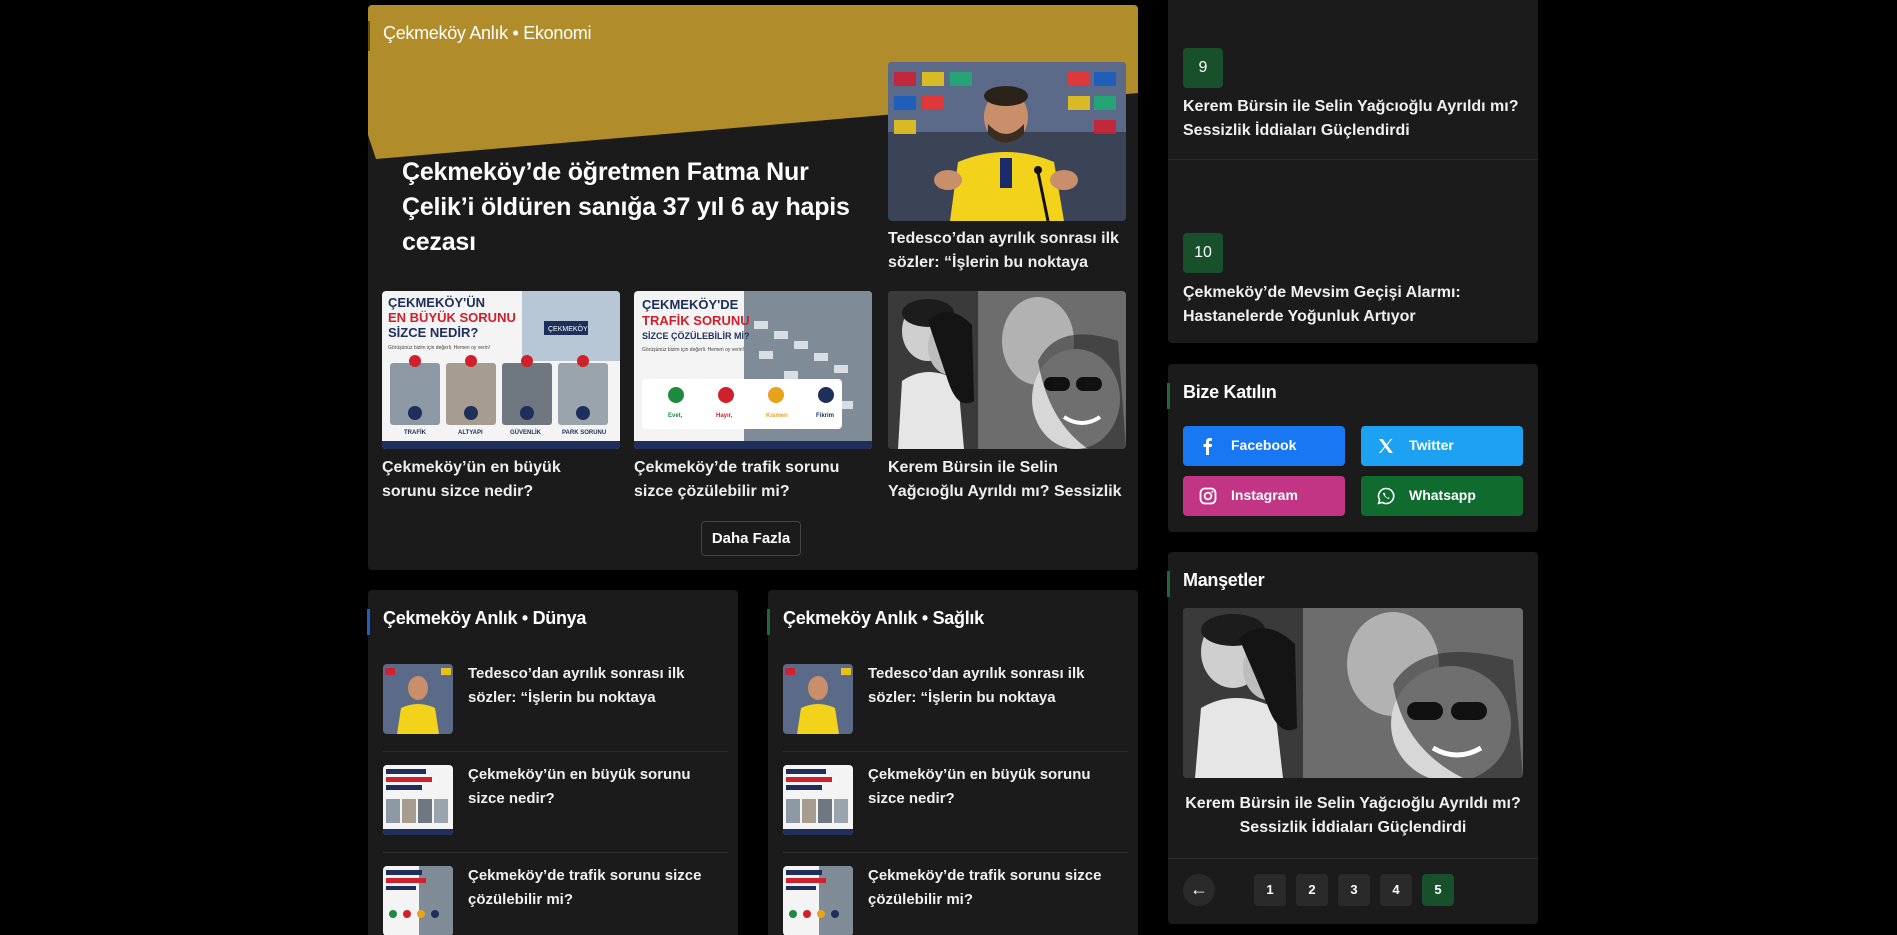  Describe the element at coordinates (1438, 890) in the screenshot. I see `page-button-5: 5` at that location.